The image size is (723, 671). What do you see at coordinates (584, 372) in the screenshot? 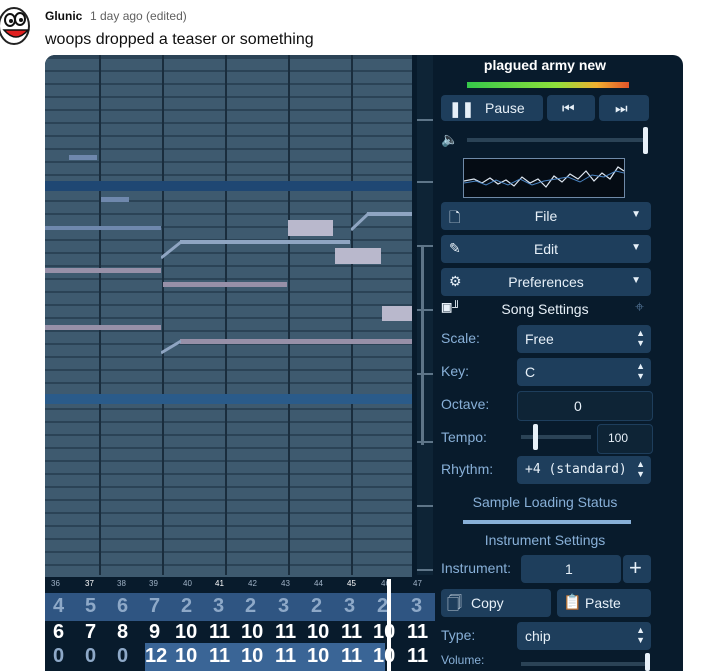
I see `key-select: C ▲ ▼` at bounding box center [584, 372].